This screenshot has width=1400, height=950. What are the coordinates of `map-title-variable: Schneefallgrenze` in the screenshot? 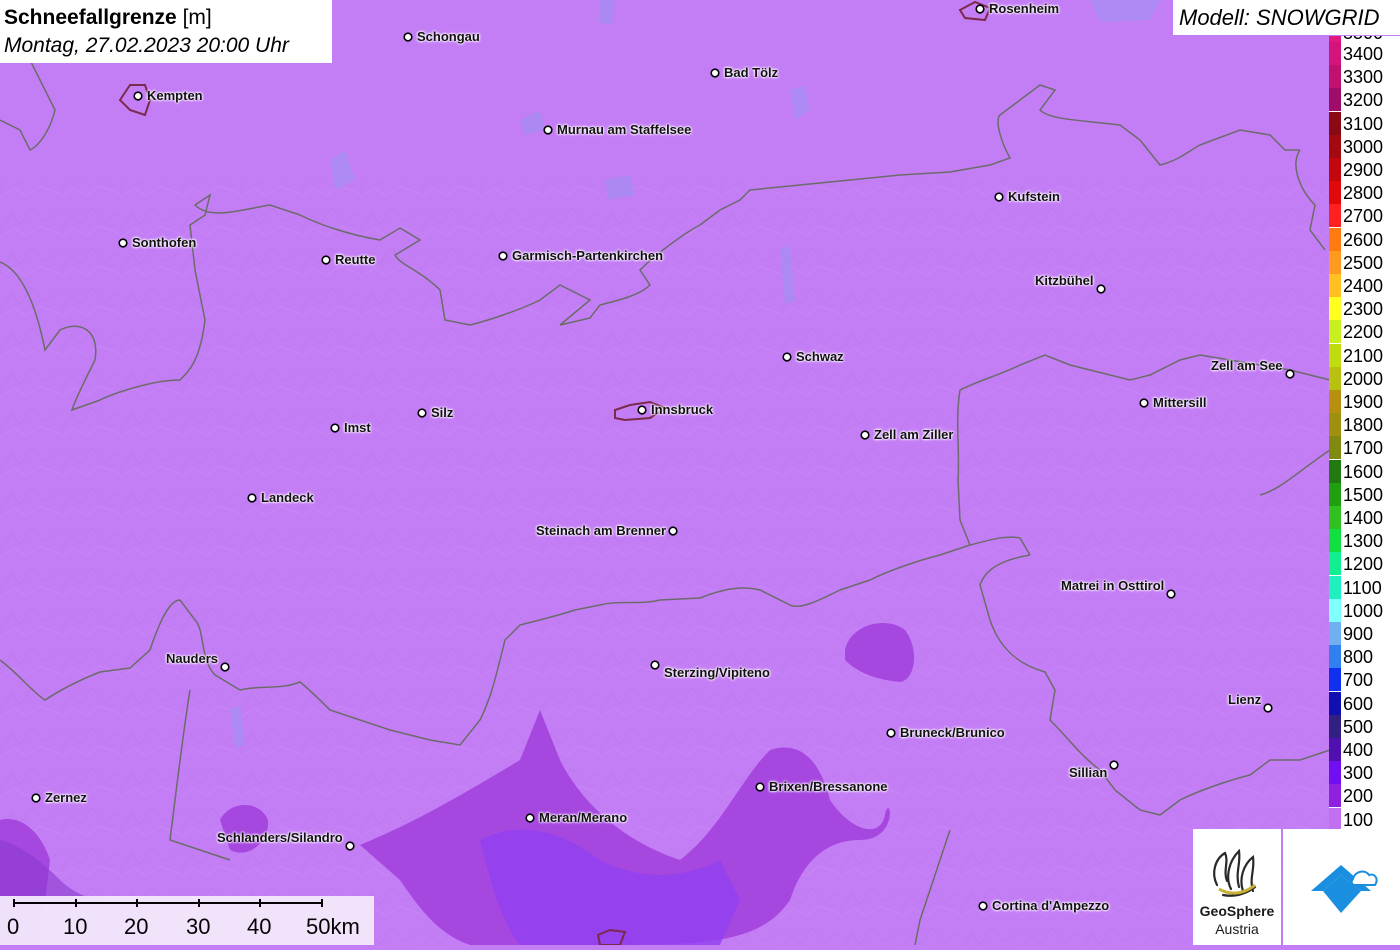 It's located at (90, 17).